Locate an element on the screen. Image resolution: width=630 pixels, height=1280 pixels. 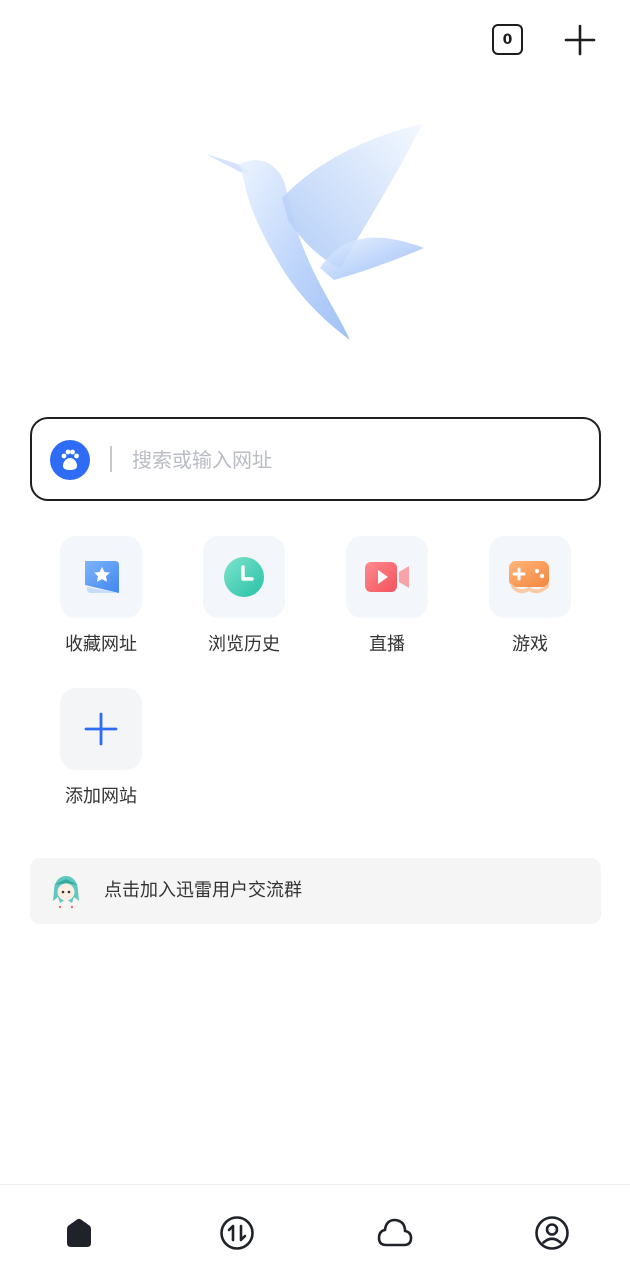
shortcut-label: 浏览历史 is located at coordinates (244, 644).